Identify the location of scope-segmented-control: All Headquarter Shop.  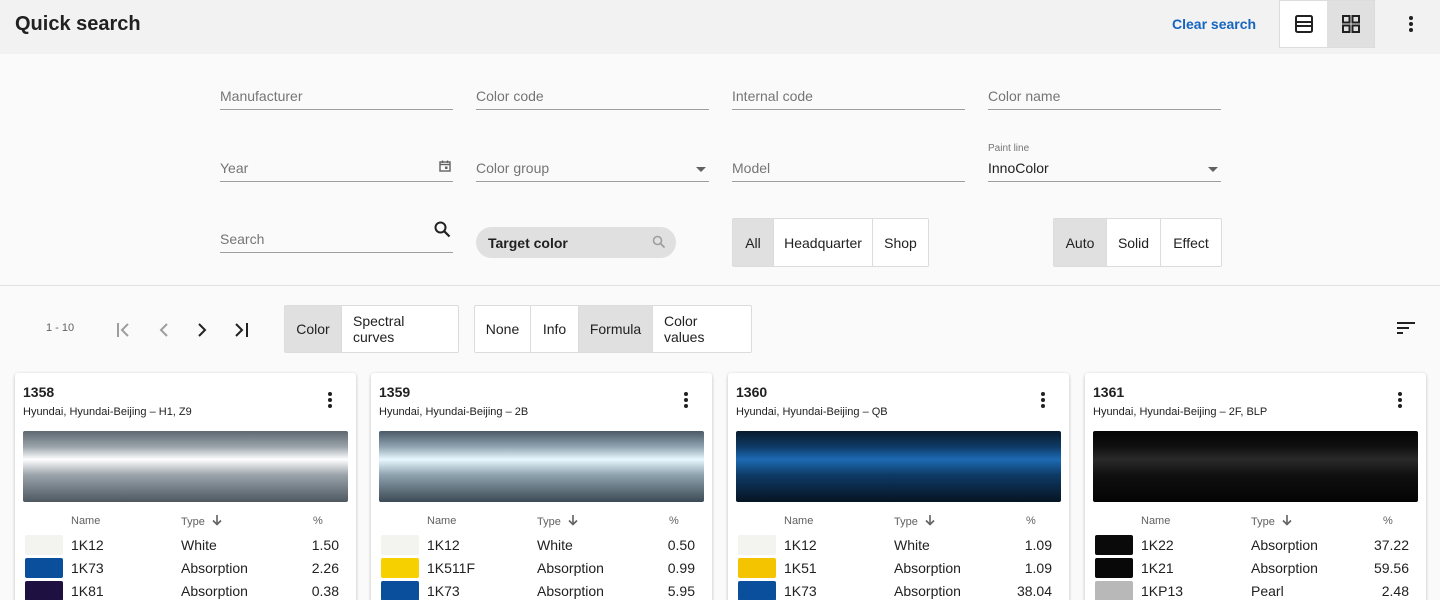
(830, 242).